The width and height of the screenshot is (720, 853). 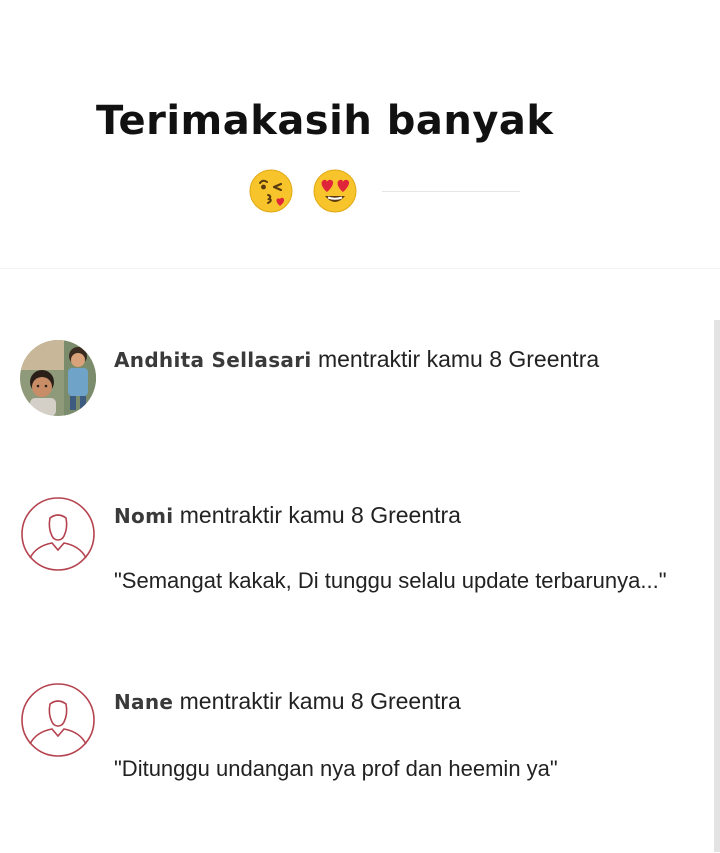 I want to click on heart-eyes-icon, so click(x=335, y=191).